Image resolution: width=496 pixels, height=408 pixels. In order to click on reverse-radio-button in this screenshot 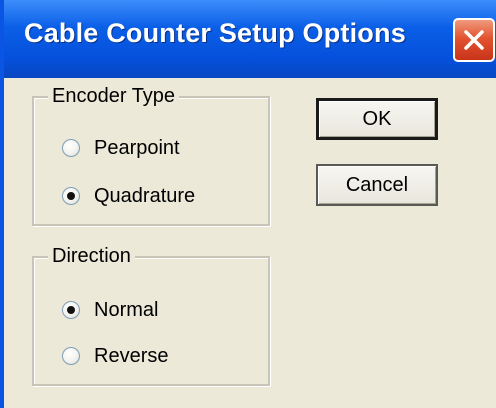, I will do `click(71, 356)`.